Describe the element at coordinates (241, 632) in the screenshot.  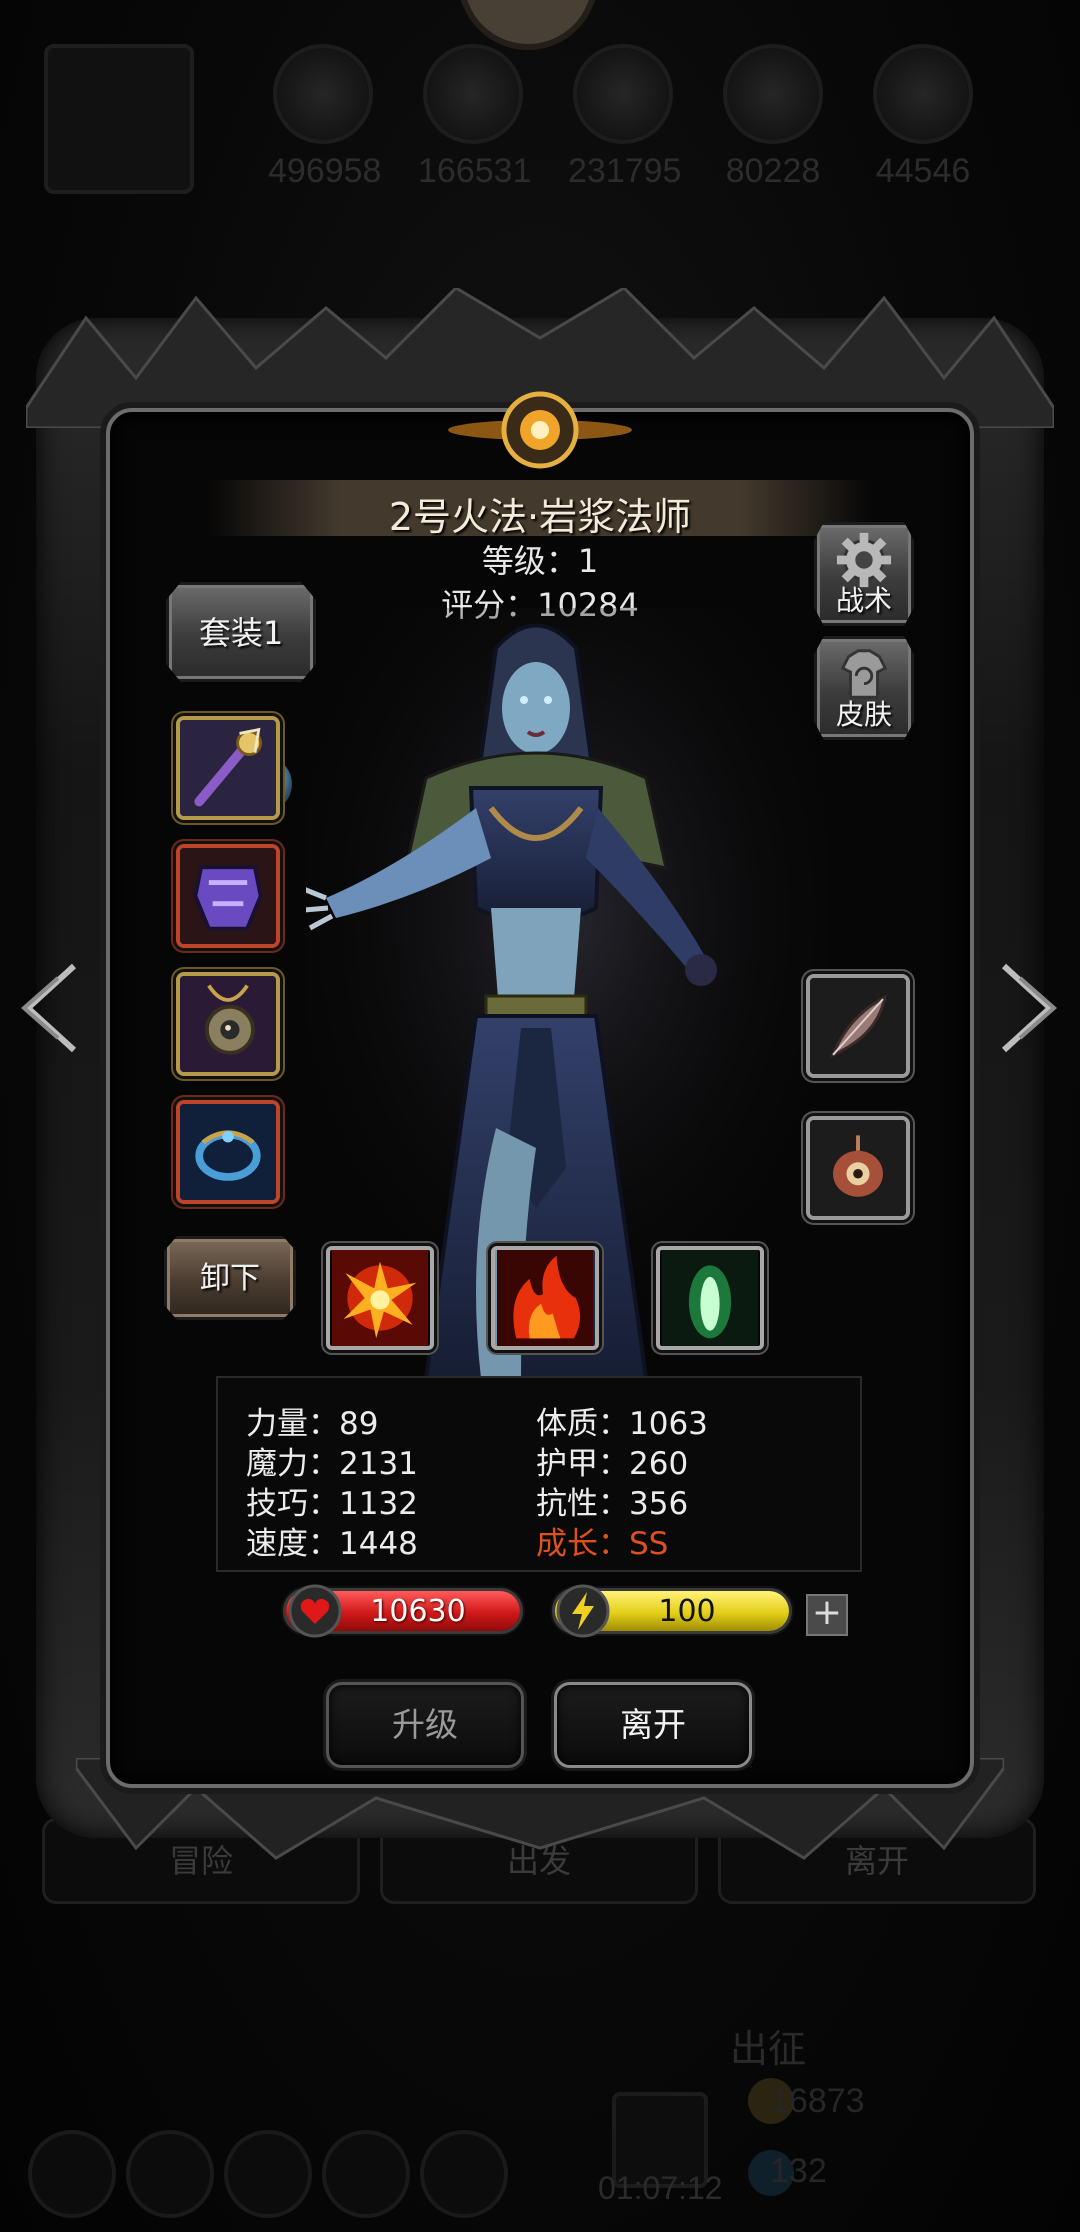
I see `outfit-set-button: 套装1` at that location.